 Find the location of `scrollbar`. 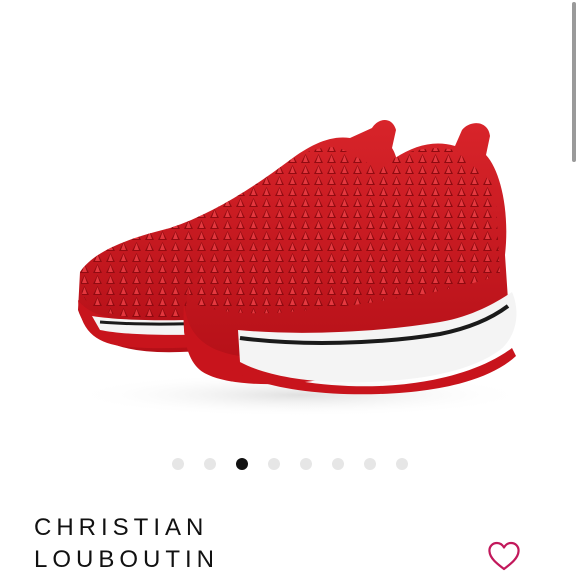

scrollbar is located at coordinates (574, 82).